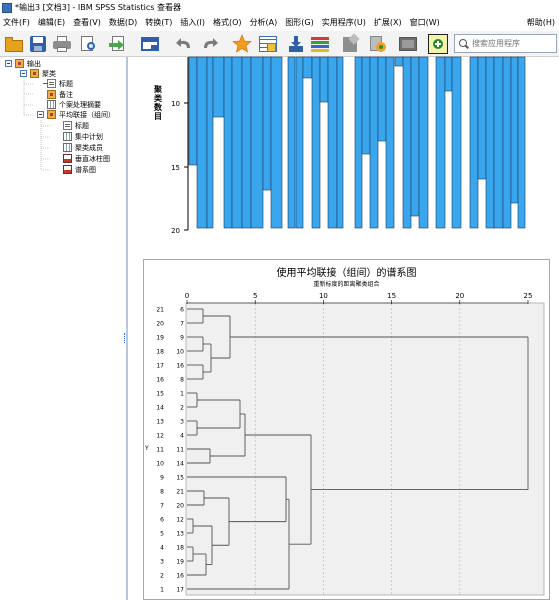  Describe the element at coordinates (346, 284) in the screenshot. I see `dendrogram-subtitle: 重新标度的距离聚类组合` at that location.